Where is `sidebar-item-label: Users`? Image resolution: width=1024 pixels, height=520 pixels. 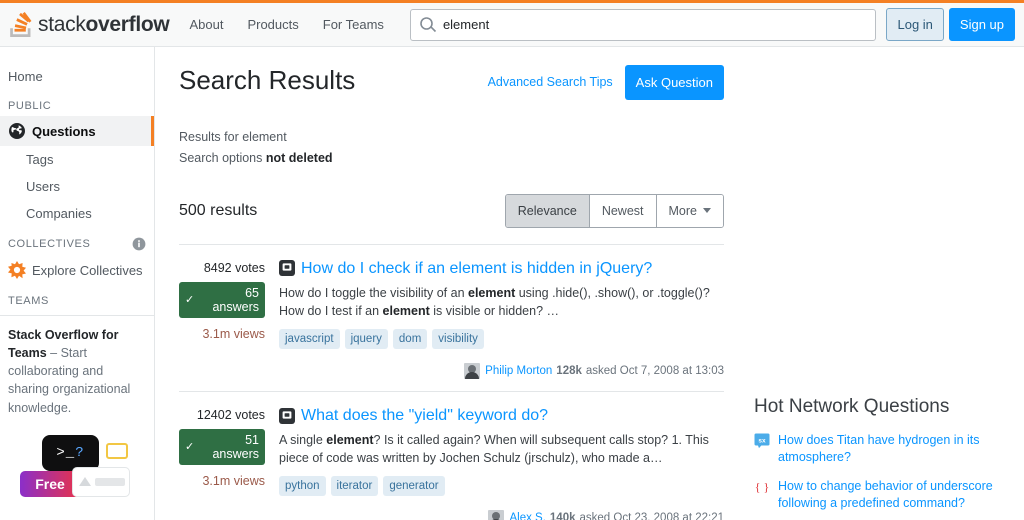 sidebar-item-label: Users is located at coordinates (43, 186).